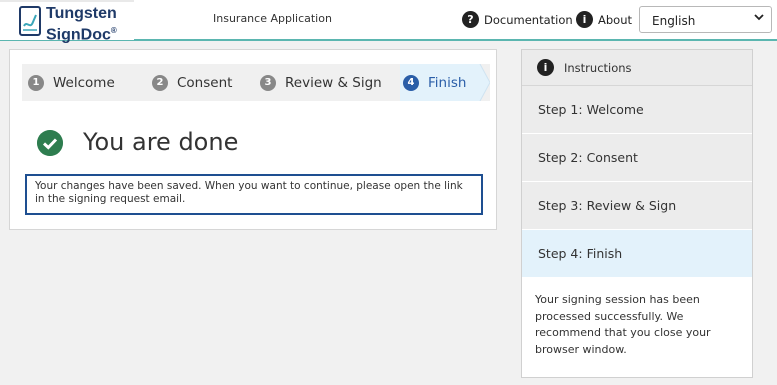 Image resolution: width=777 pixels, height=385 pixels. I want to click on done-title: You are done, so click(161, 142).